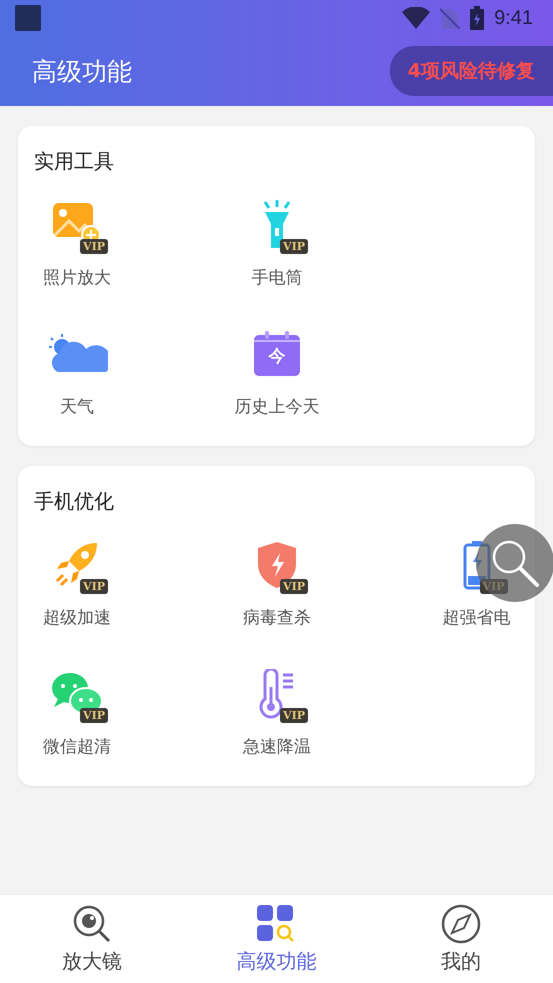 The width and height of the screenshot is (553, 983). I want to click on calendar-icon, so click(277, 354).